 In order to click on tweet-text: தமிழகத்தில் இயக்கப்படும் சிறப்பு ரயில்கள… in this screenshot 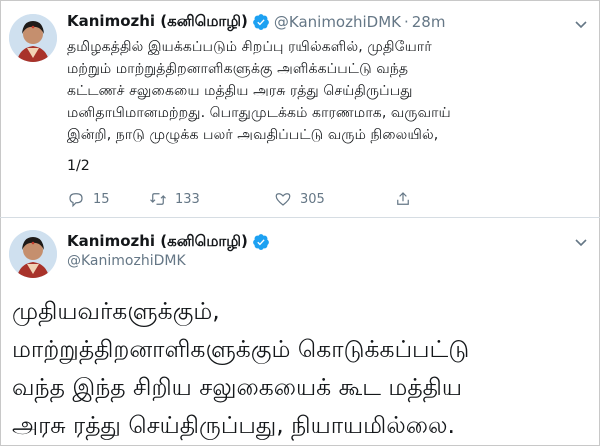, I will do `click(259, 91)`.